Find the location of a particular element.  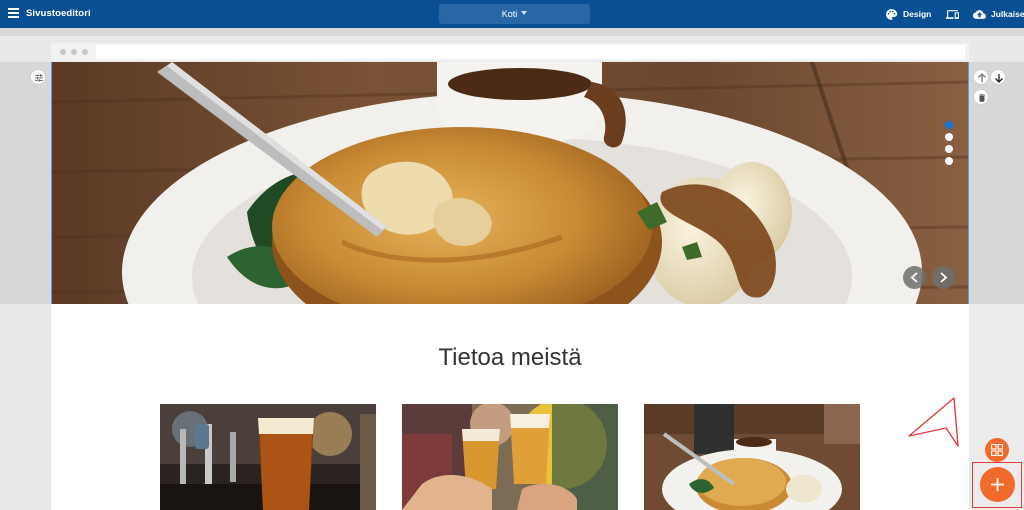

page-selector: Koti is located at coordinates (514, 14).